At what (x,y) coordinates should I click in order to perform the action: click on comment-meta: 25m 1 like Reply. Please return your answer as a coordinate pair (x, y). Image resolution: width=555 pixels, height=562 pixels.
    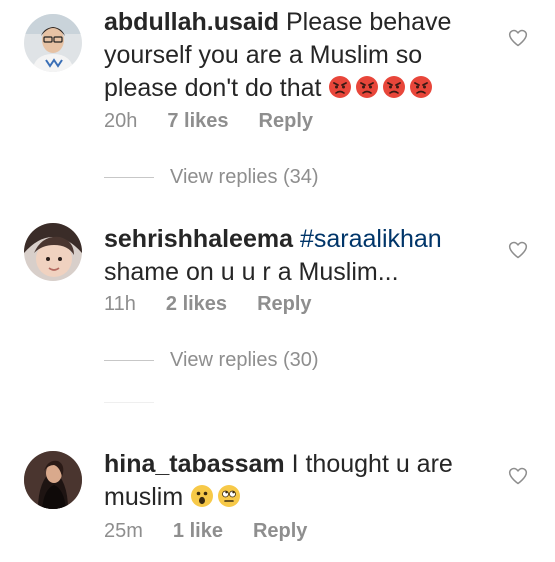
    Looking at the image, I should click on (205, 531).